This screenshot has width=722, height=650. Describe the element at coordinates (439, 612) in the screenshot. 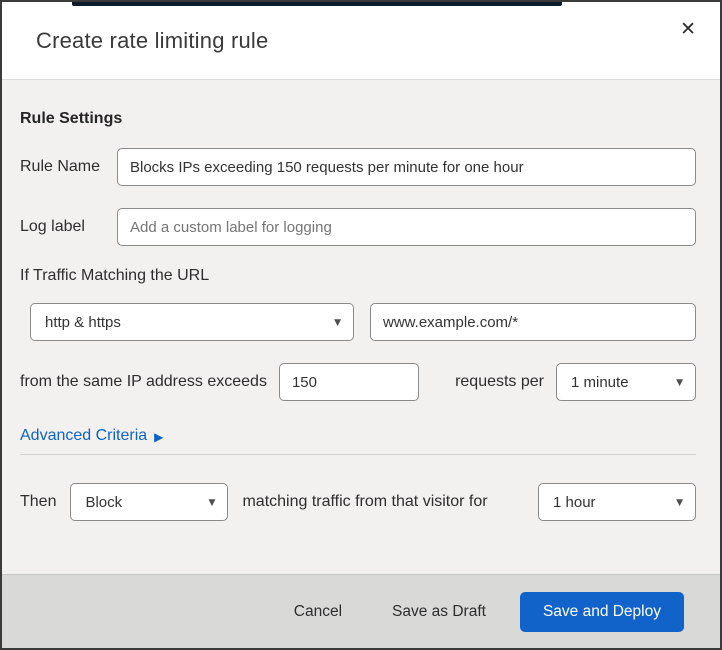

I see `save-as-draft-button: Save as Draft` at that location.